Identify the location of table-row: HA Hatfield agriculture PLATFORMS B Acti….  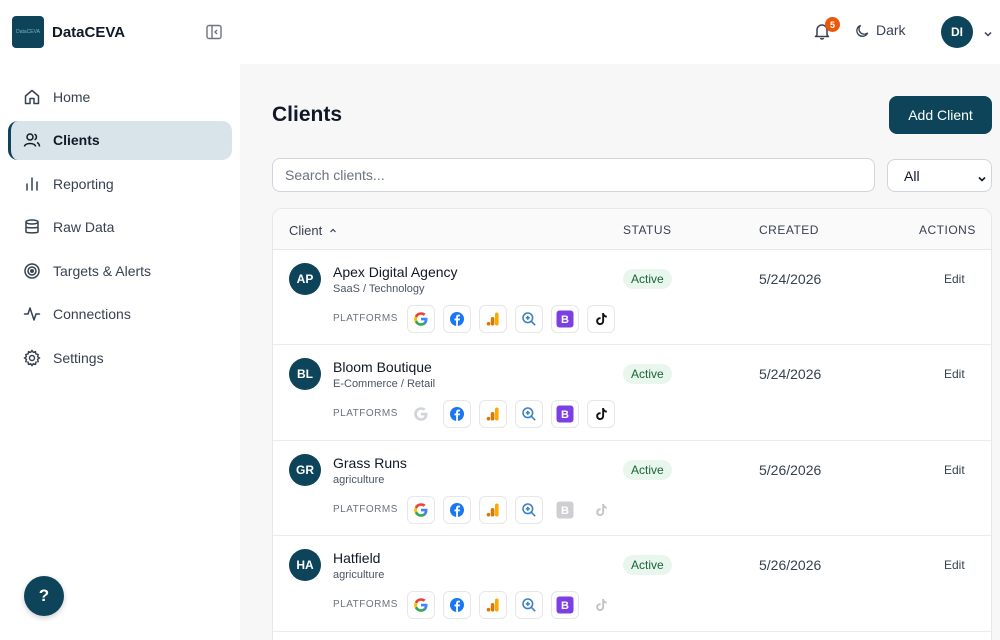
(632, 584).